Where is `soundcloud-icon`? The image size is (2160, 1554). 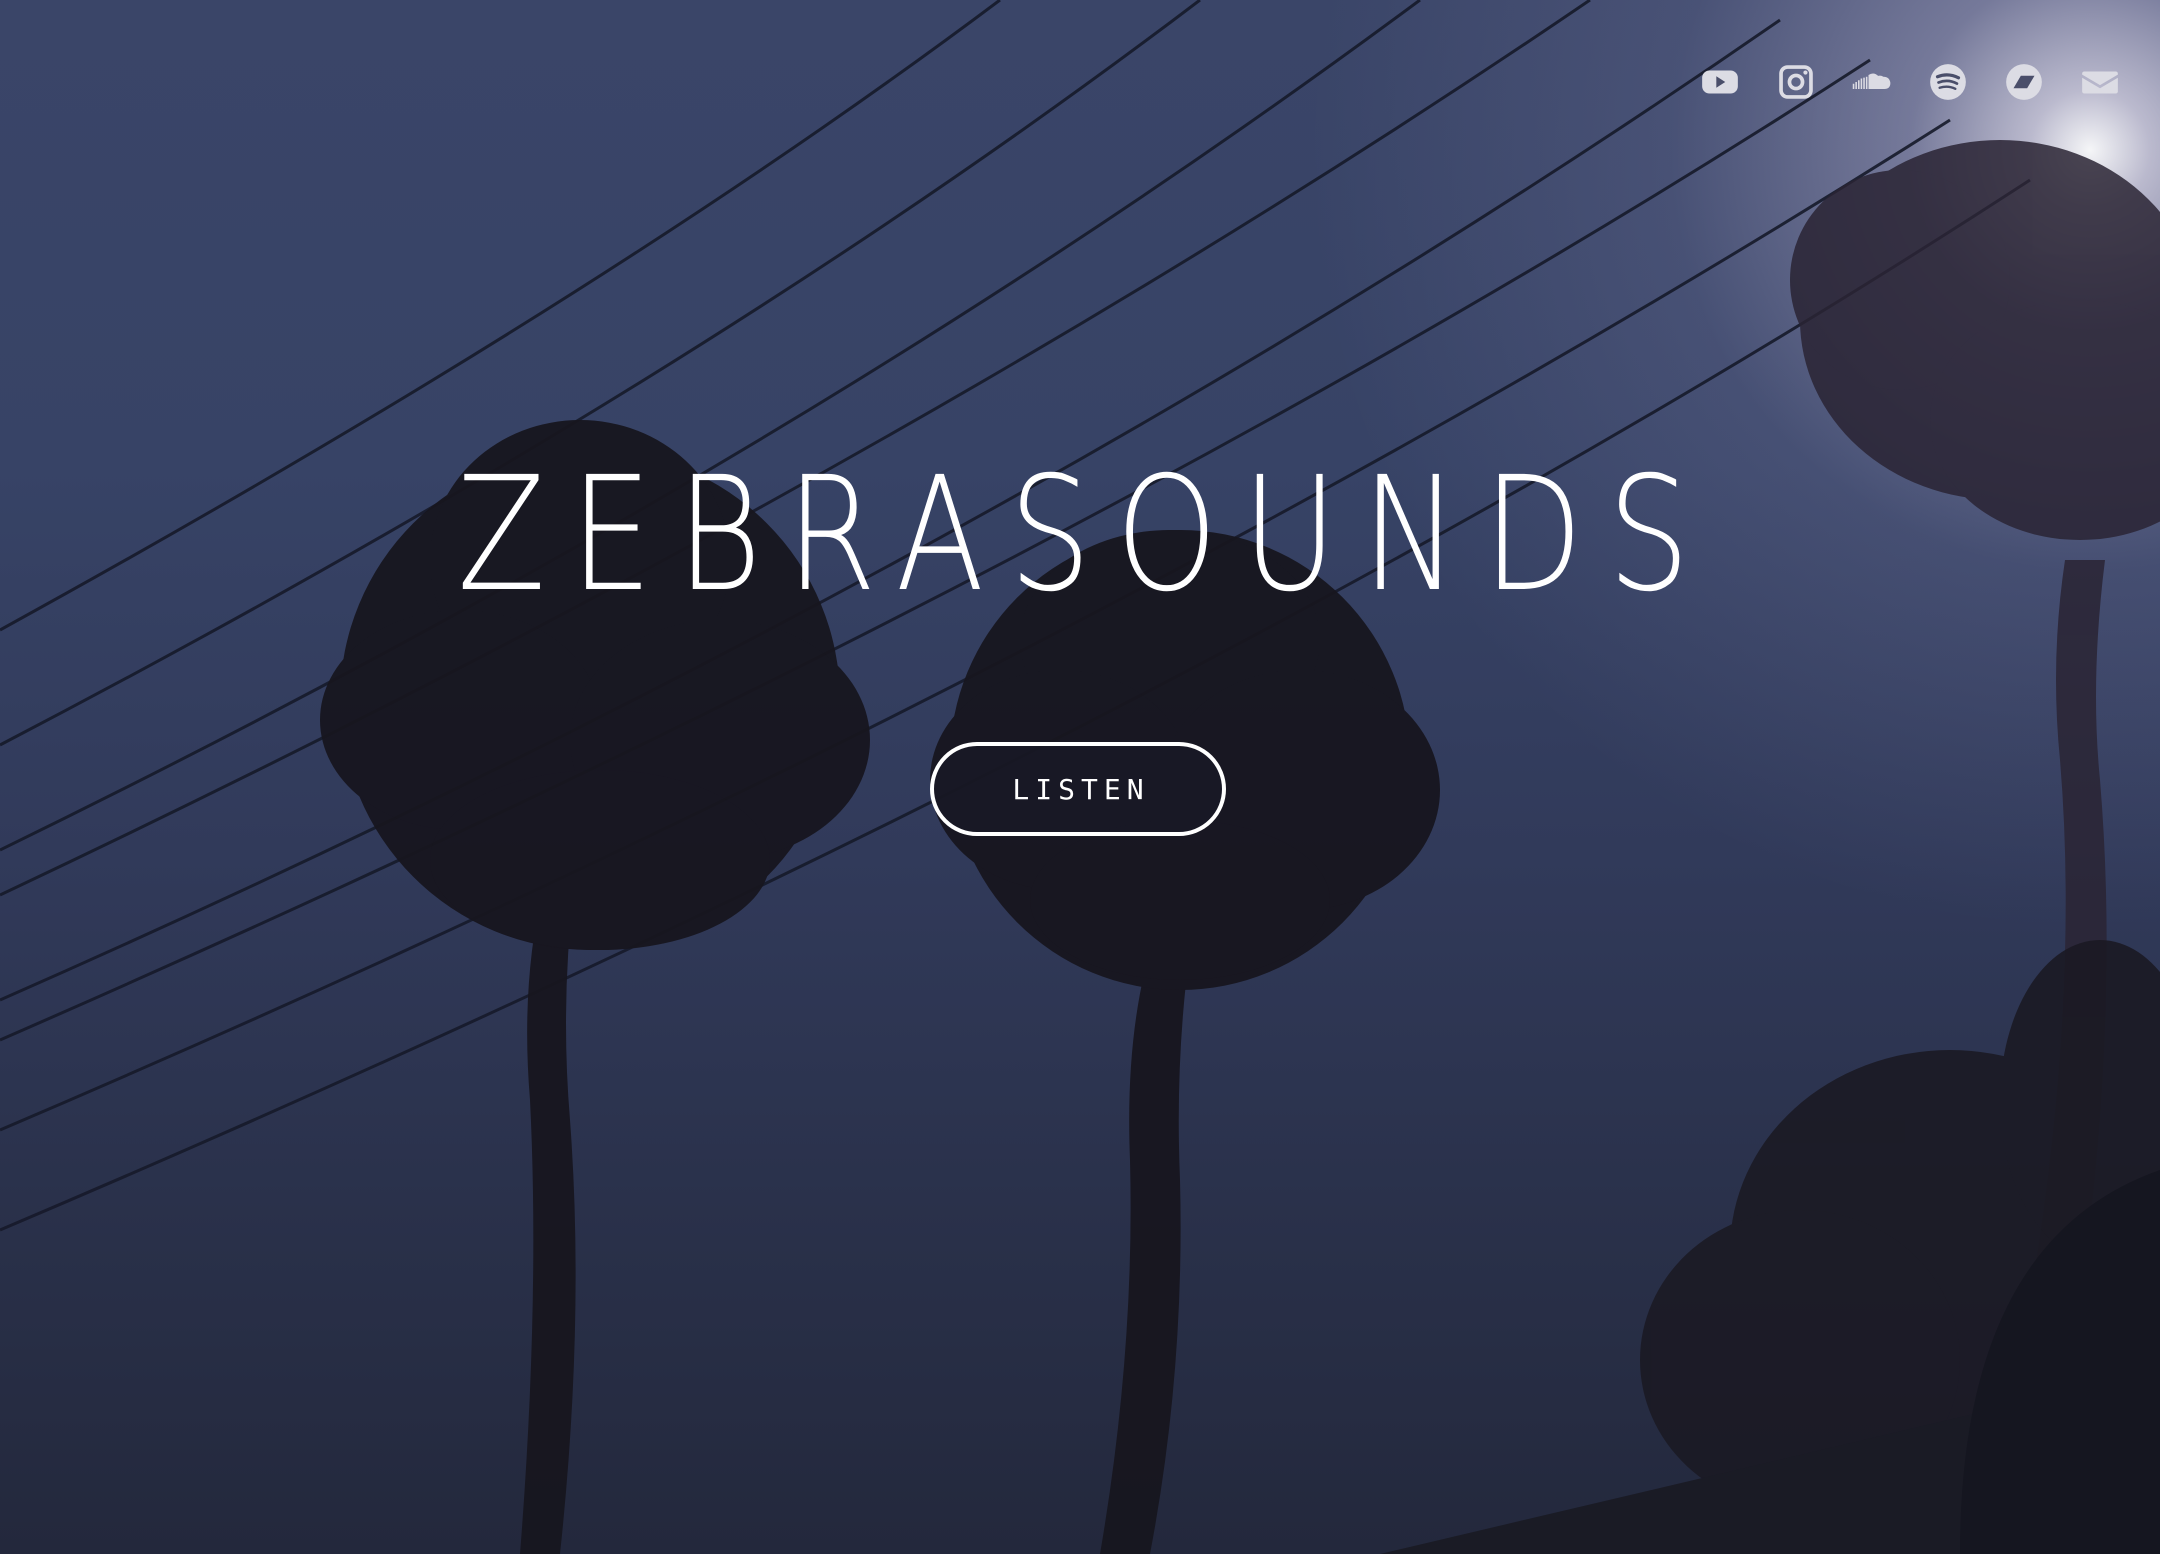 soundcloud-icon is located at coordinates (1871, 81).